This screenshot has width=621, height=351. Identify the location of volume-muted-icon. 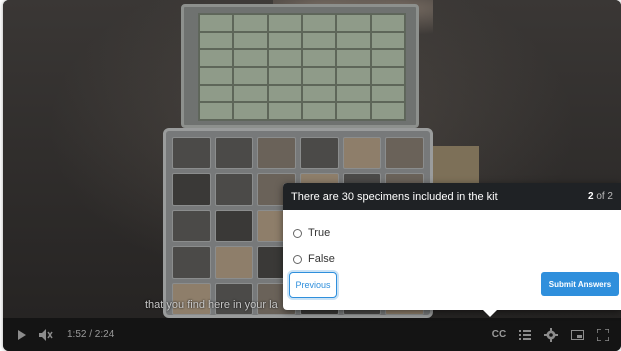
(46, 335).